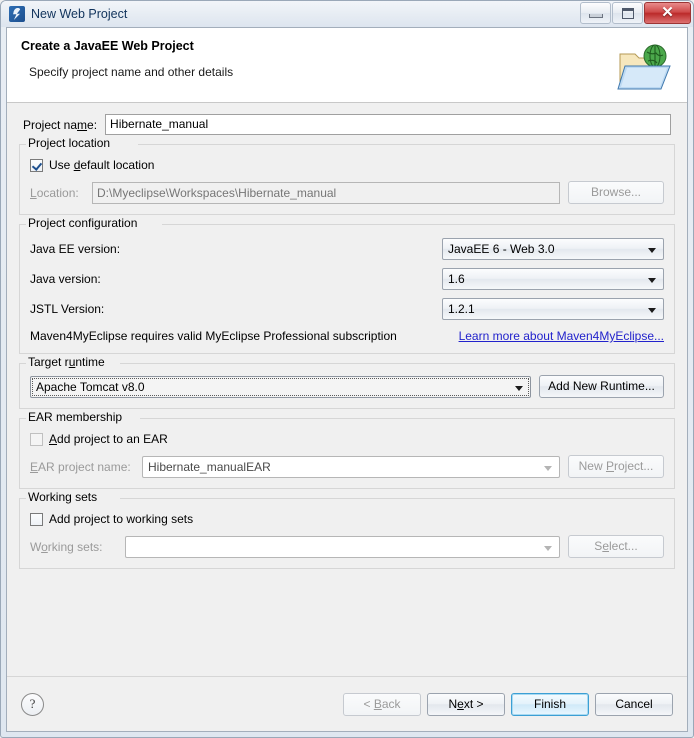 The height and width of the screenshot is (738, 694). What do you see at coordinates (36, 439) in the screenshot?
I see `add-project-to-ear-checkbox` at bounding box center [36, 439].